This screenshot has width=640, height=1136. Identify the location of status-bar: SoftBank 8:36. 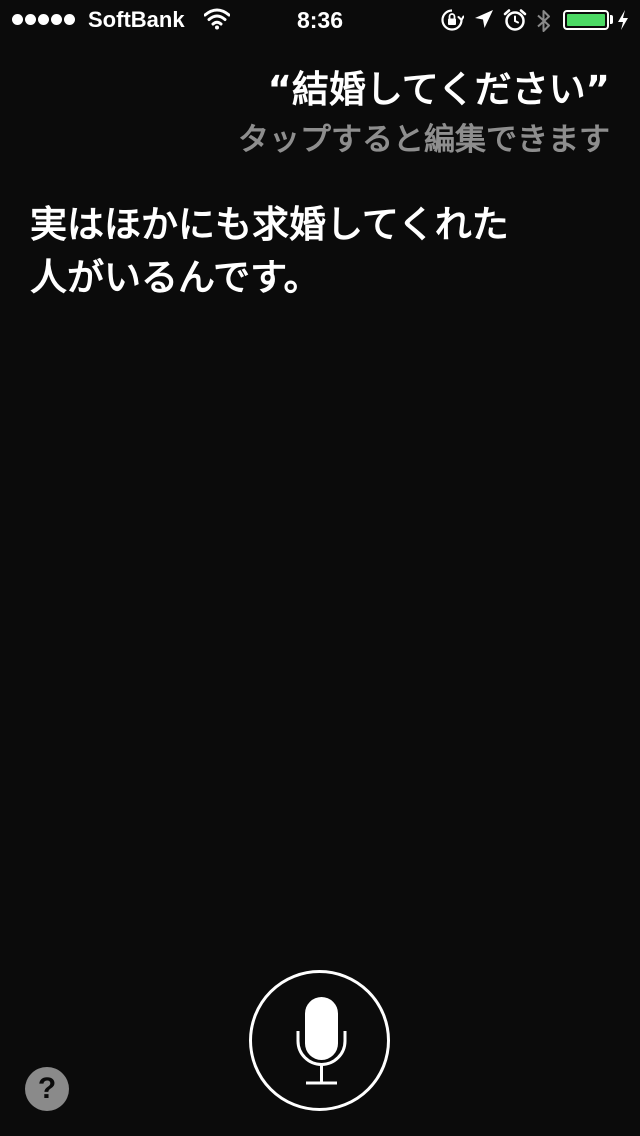
(320, 20).